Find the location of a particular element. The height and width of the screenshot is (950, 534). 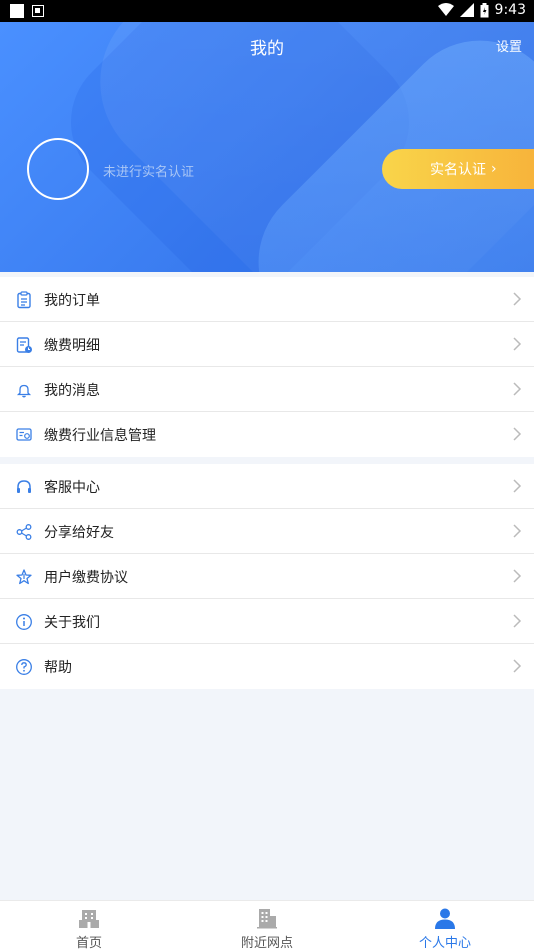

industry-info-icon is located at coordinates (24, 434).